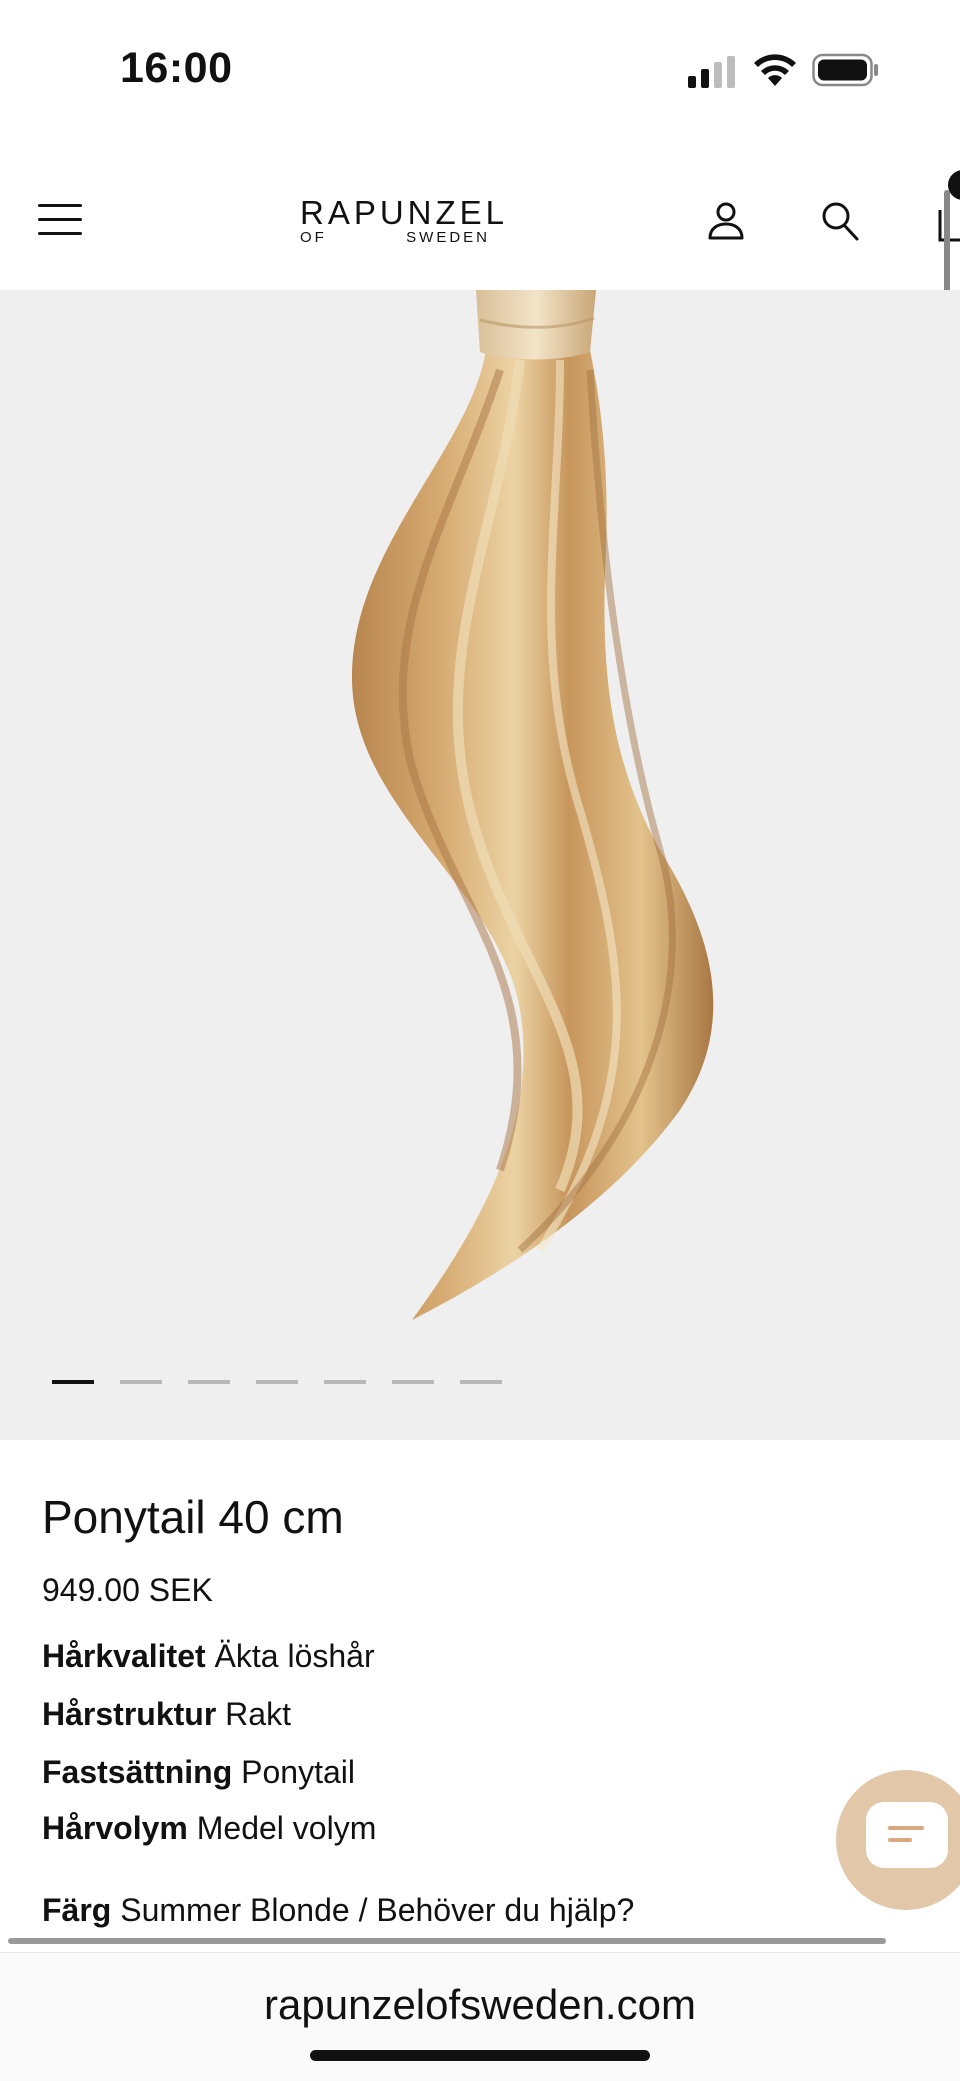 The height and width of the screenshot is (2081, 960). I want to click on attribute-value: Ponytail, so click(298, 1772).